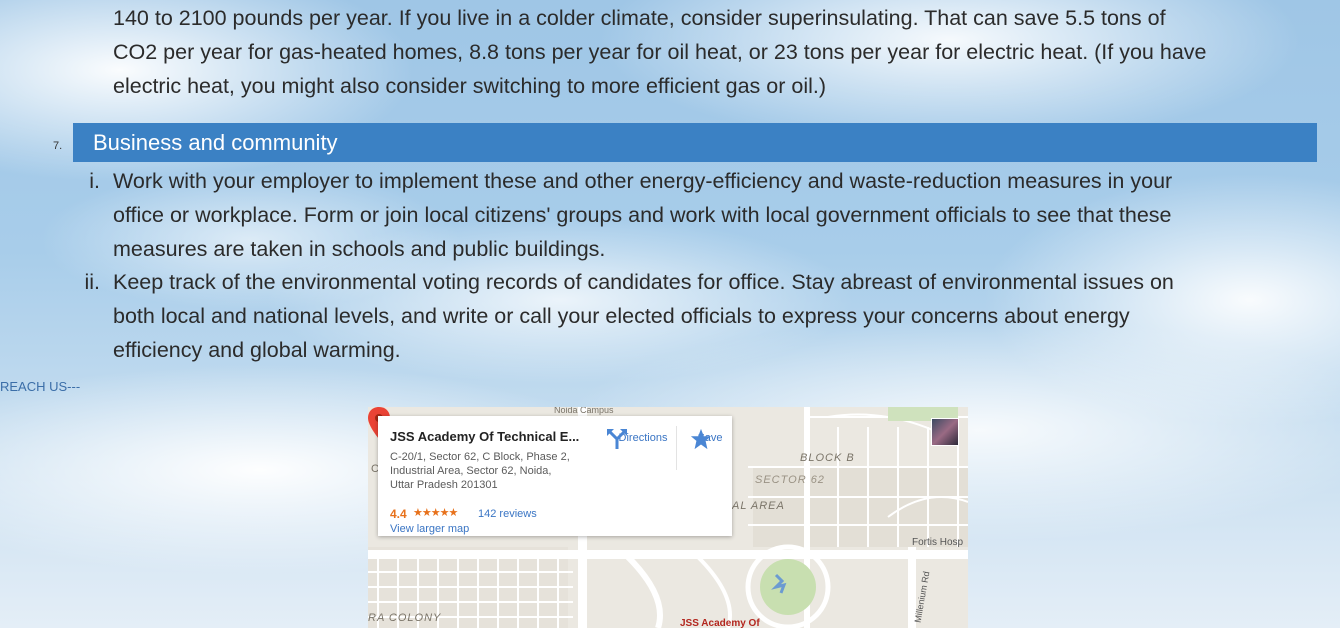  What do you see at coordinates (938, 542) in the screenshot?
I see `map-label-fortis: Fortis Hosp` at bounding box center [938, 542].